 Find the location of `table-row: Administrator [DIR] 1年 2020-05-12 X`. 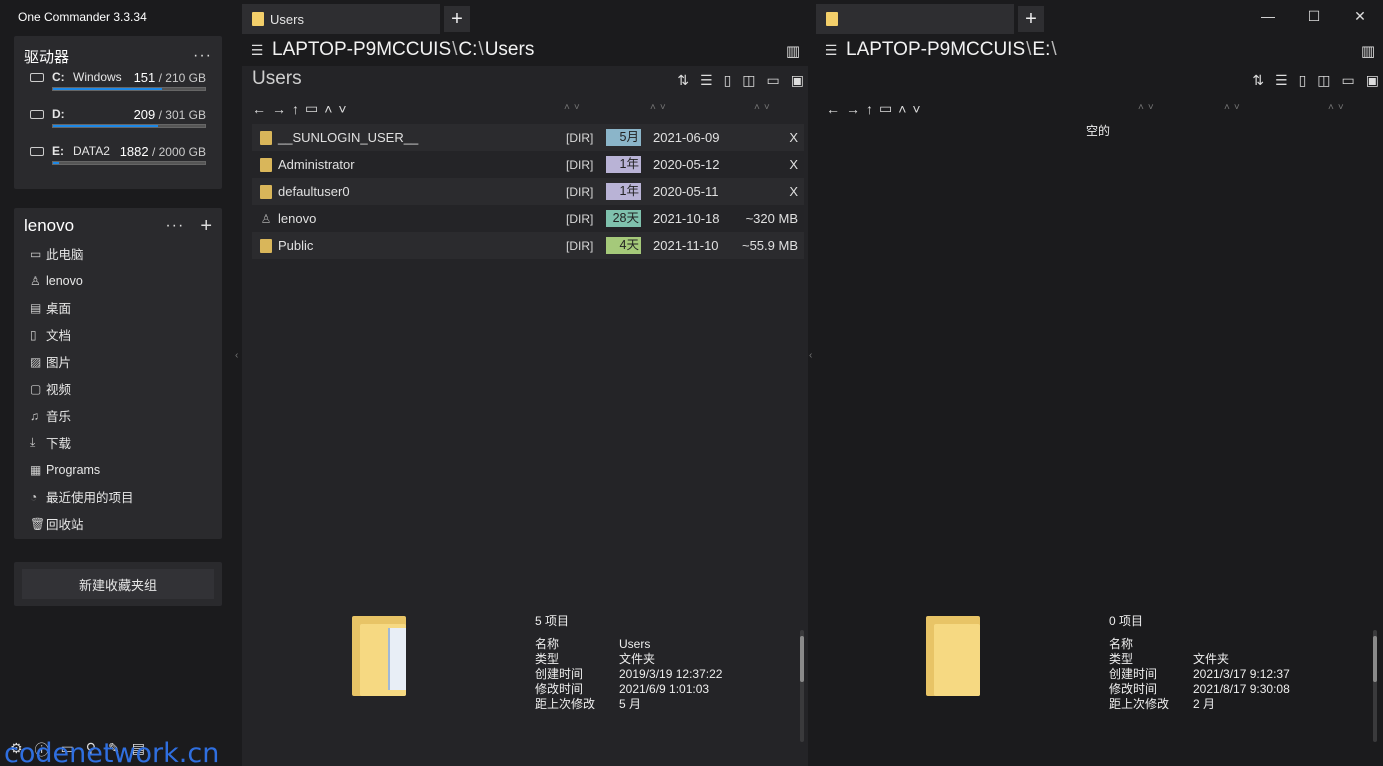

table-row: Administrator [DIR] 1年 2020-05-12 X is located at coordinates (528, 164).